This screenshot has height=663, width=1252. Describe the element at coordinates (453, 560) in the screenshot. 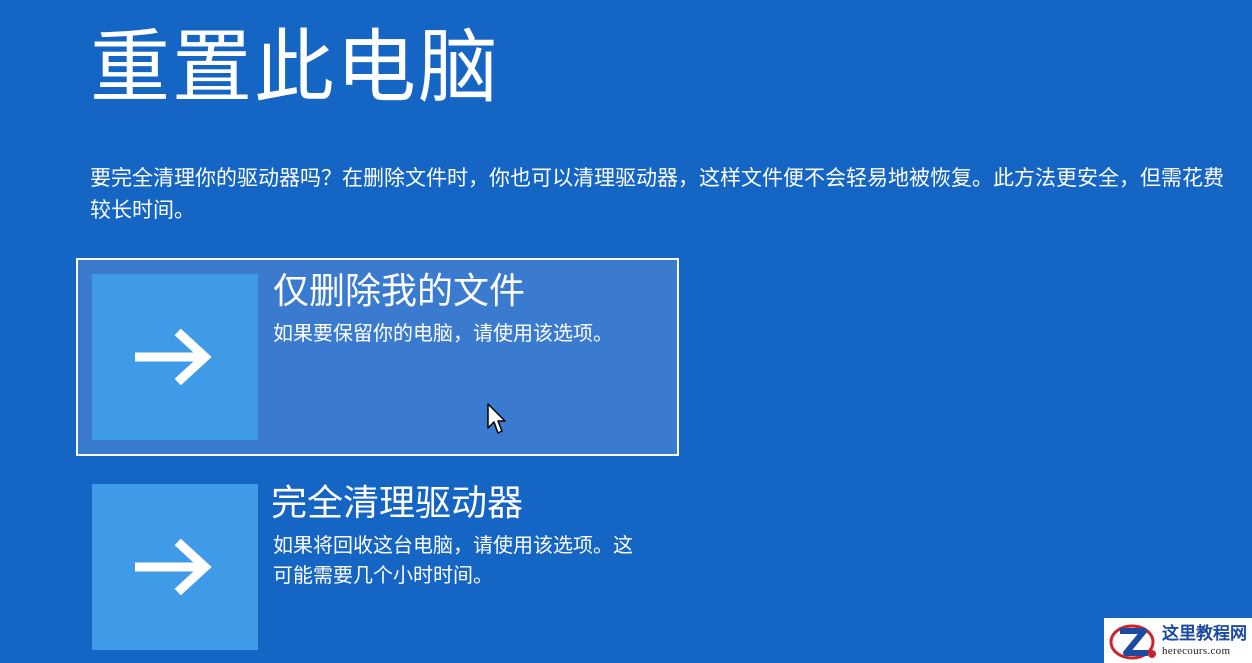

I see `option-description: 如果将回收这台电脑，请使用该选项。这可能需要几个小时时间。` at that location.